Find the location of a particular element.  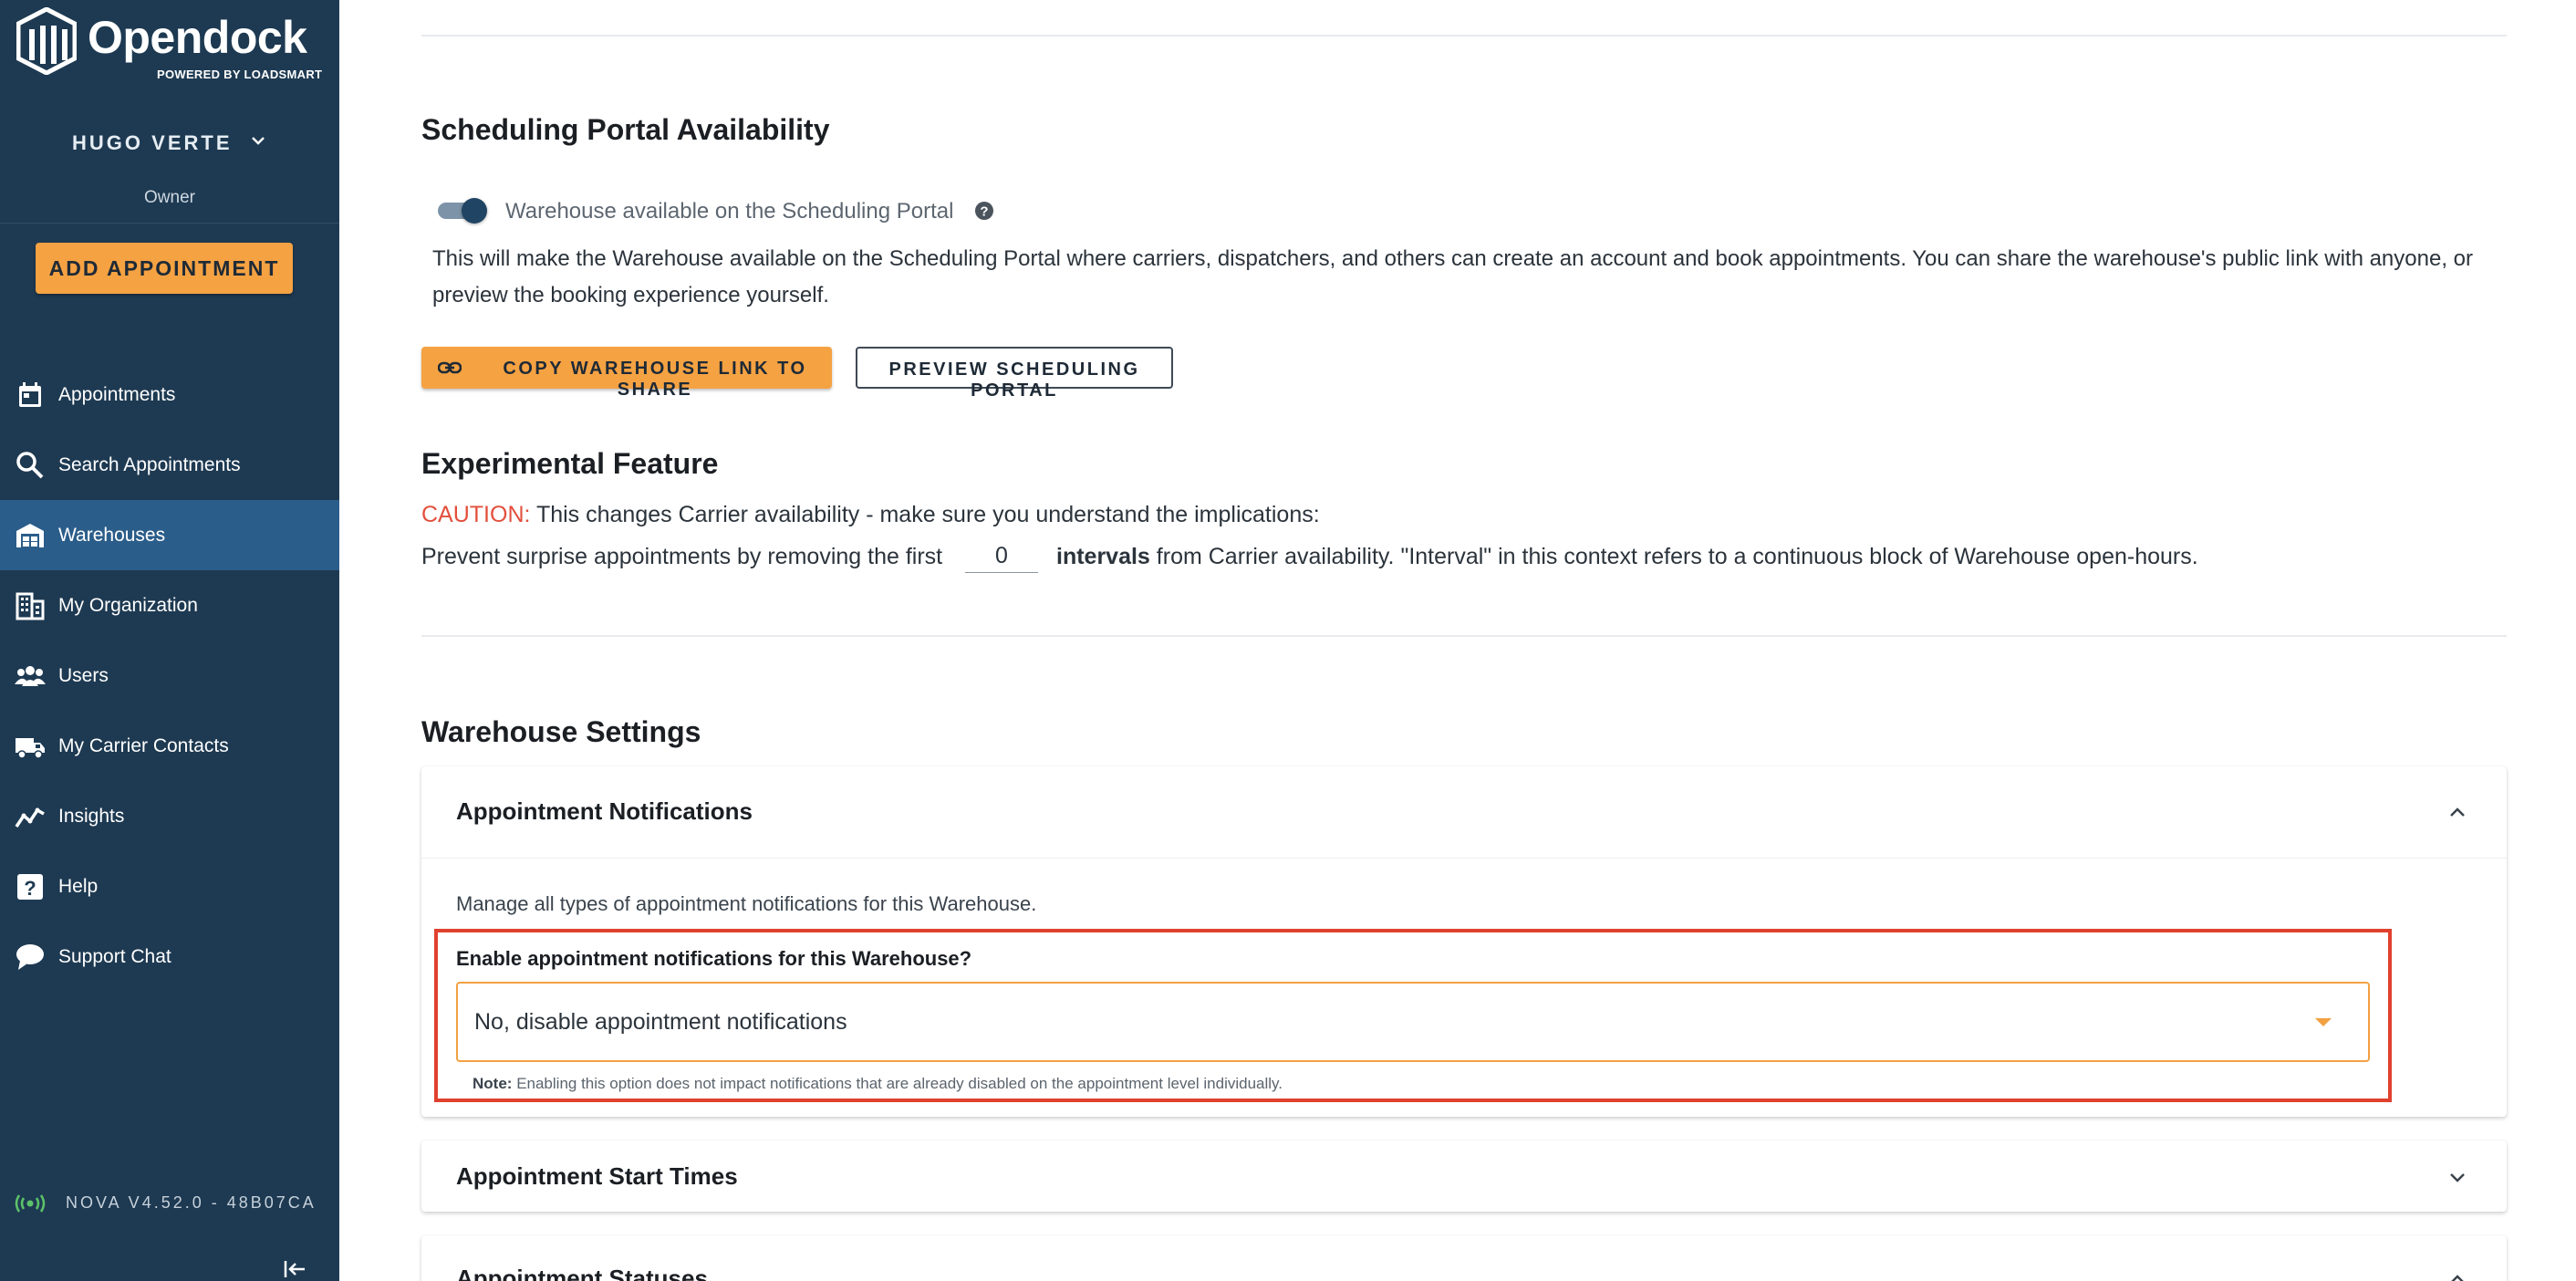

sidebar-item-label: Search Appointments is located at coordinates (149, 464).